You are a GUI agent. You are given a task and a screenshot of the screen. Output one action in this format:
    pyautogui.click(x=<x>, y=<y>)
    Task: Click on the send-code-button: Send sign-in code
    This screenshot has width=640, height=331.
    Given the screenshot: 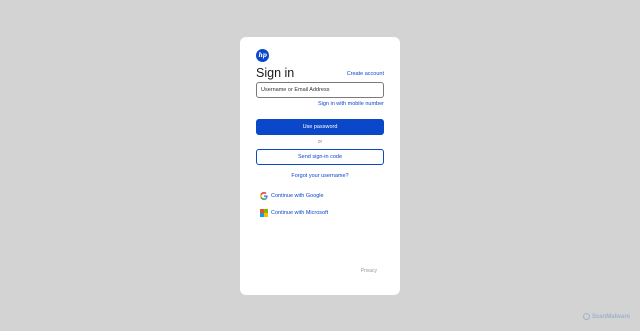 What is the action you would take?
    pyautogui.click(x=320, y=157)
    